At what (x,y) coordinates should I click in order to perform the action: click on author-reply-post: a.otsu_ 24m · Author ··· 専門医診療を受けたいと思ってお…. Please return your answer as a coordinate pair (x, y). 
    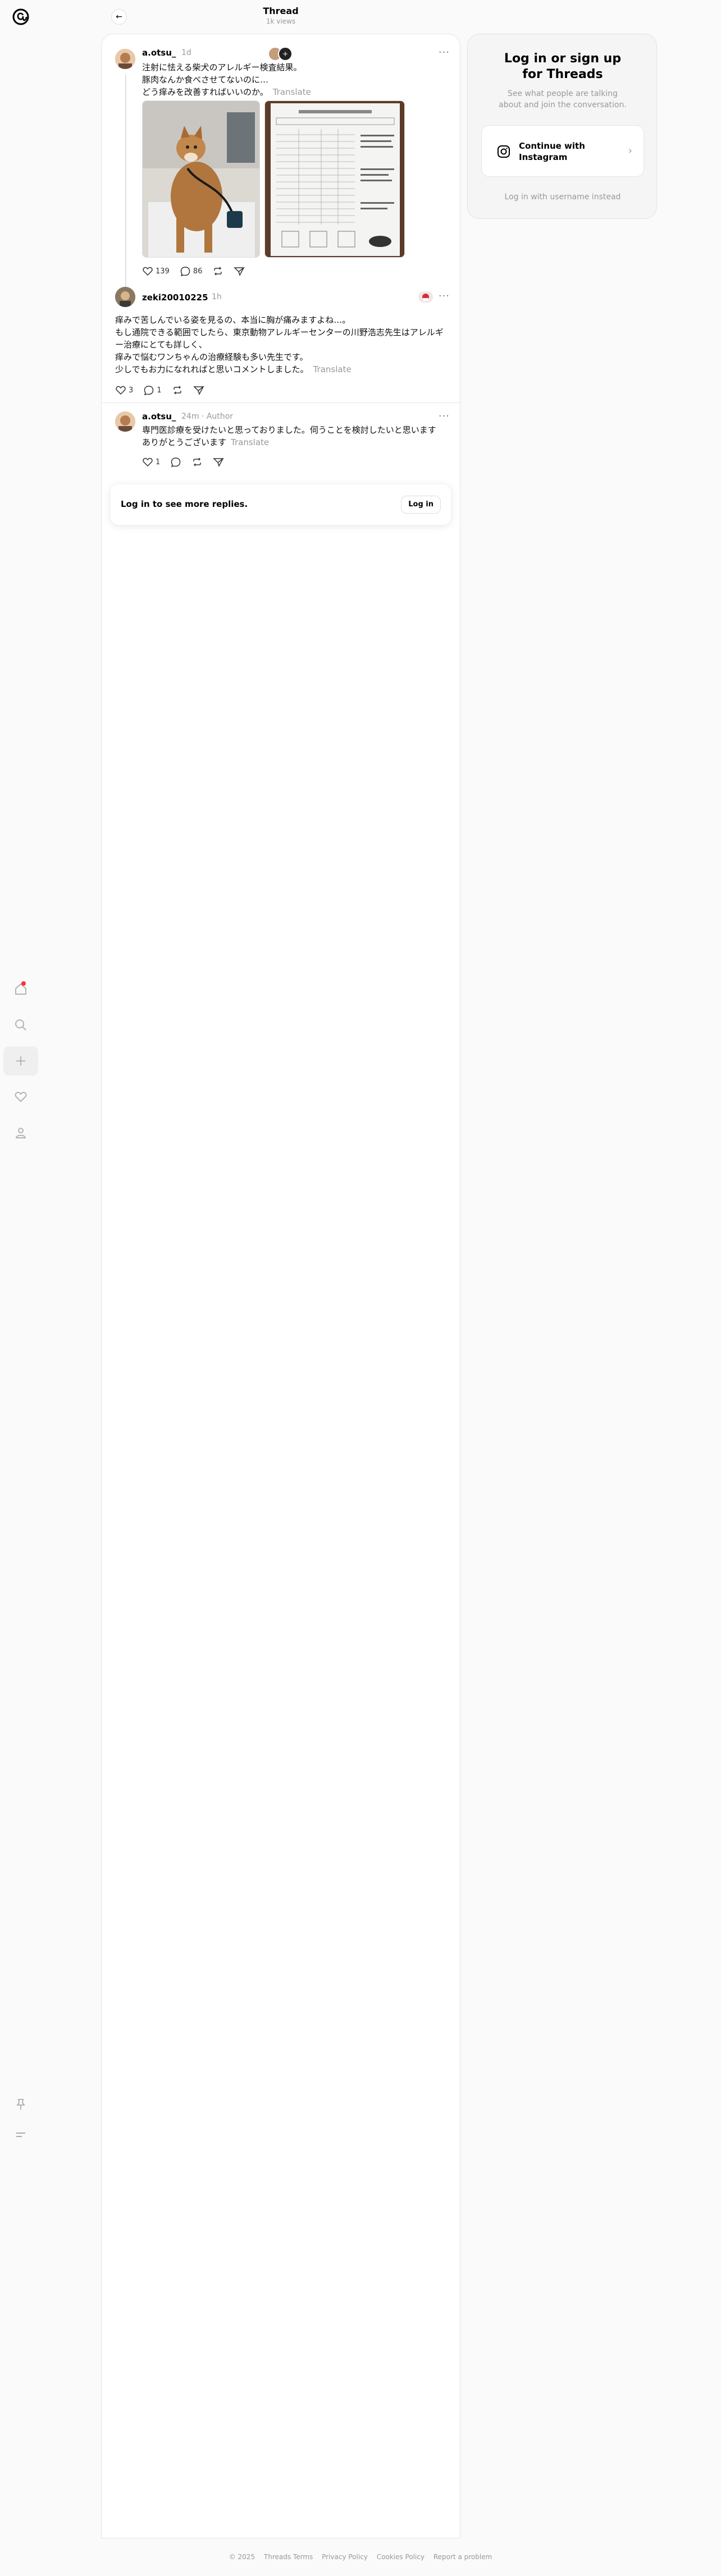
    Looking at the image, I should click on (281, 441).